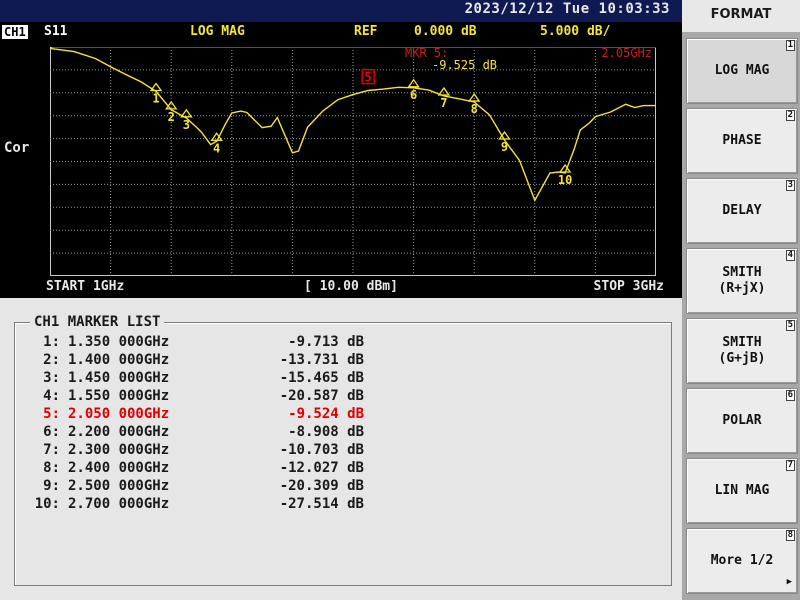 The width and height of the screenshot is (800, 600). What do you see at coordinates (51, 486) in the screenshot?
I see `marker-number: 9:` at bounding box center [51, 486].